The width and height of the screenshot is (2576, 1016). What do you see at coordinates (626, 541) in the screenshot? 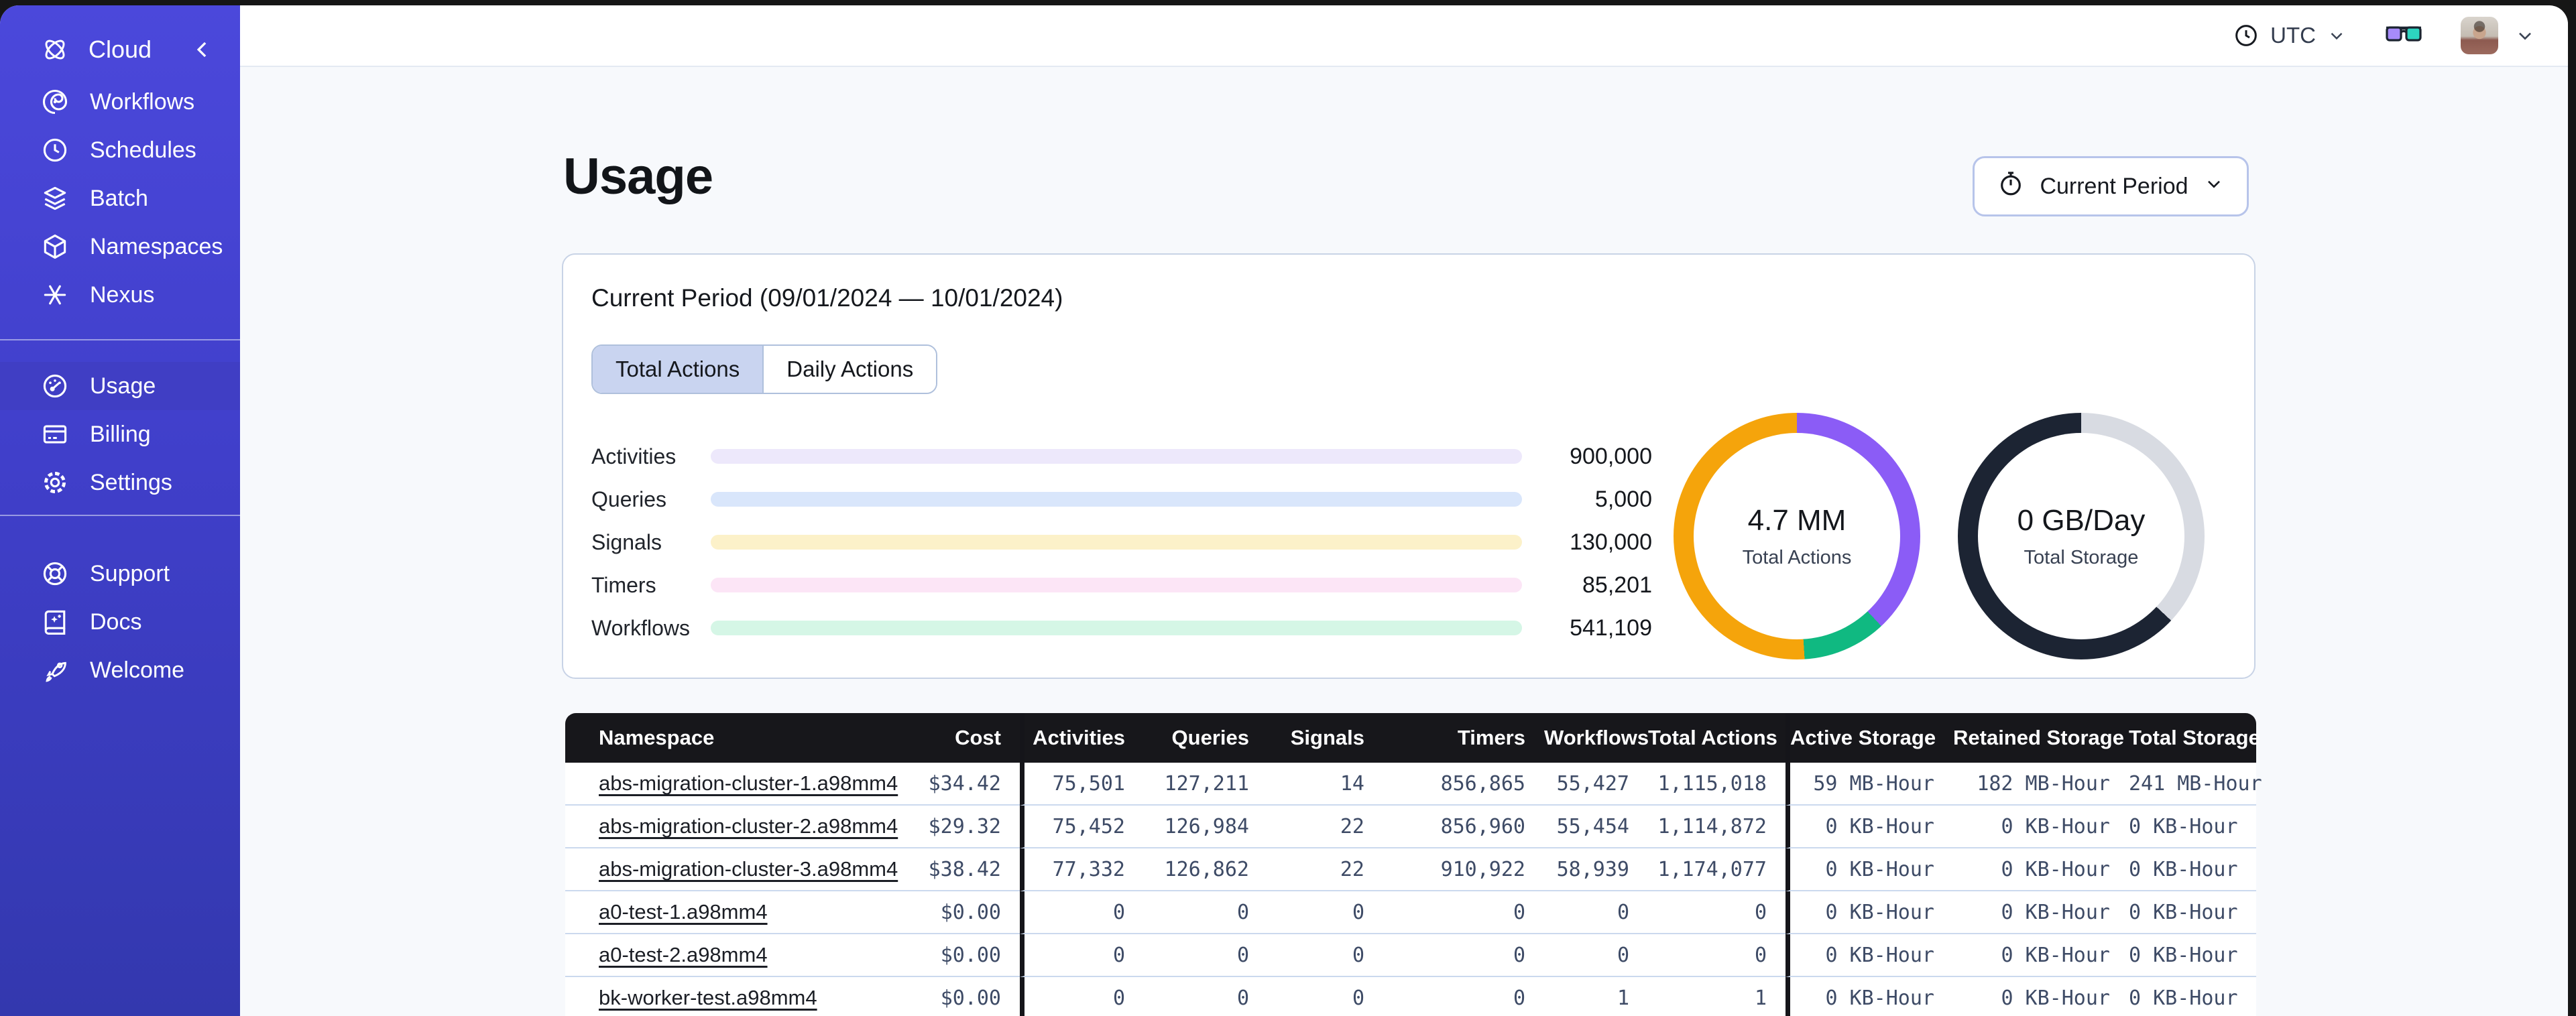
I see `bar-label: Signals` at bounding box center [626, 541].